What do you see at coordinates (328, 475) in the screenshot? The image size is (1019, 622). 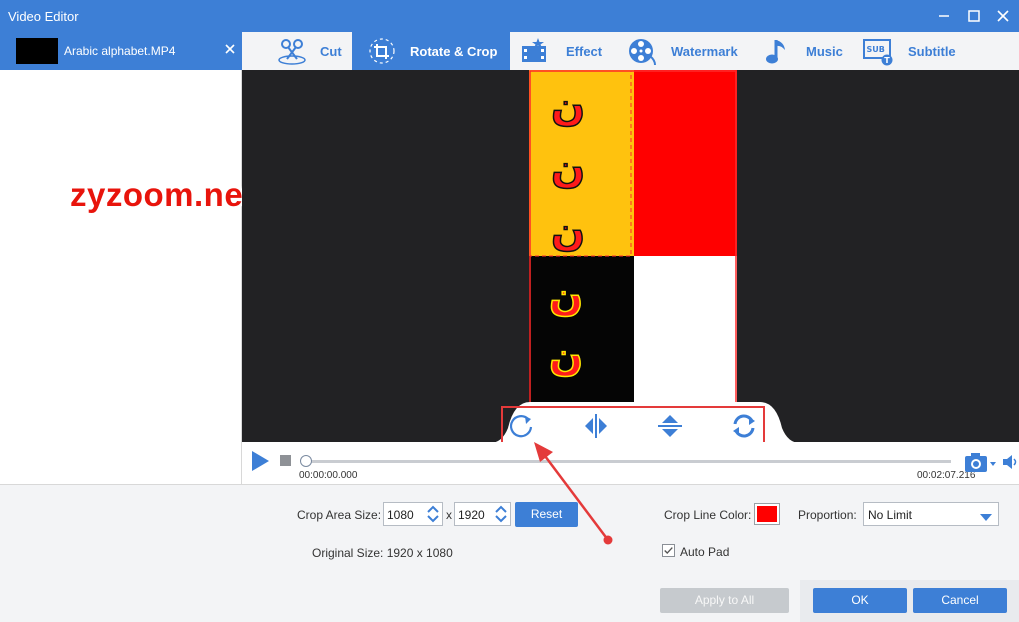 I see `current-time: 00:00:00.000` at bounding box center [328, 475].